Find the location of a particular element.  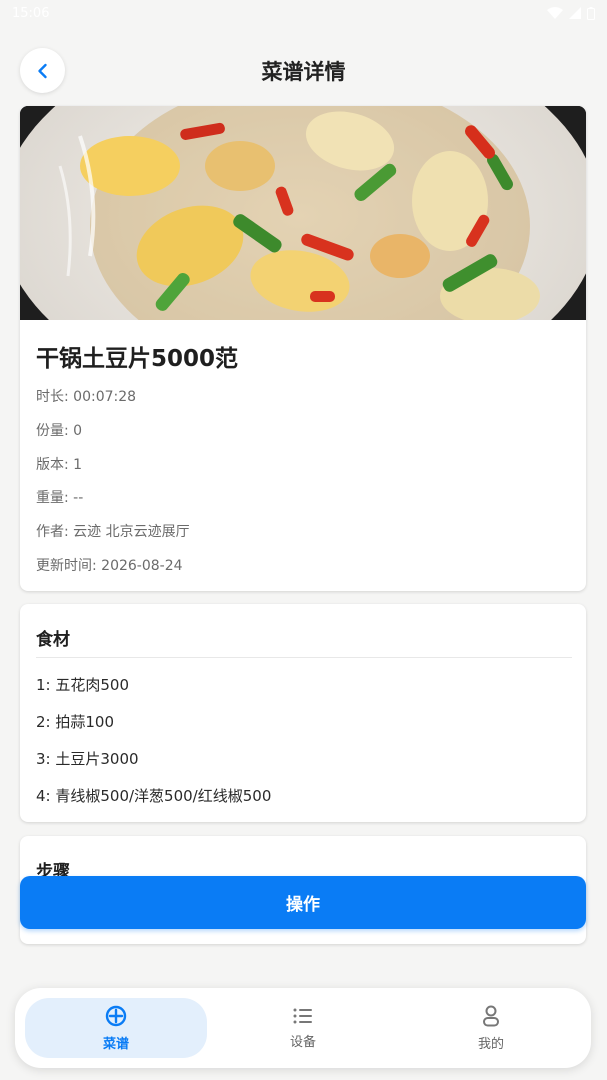

ingredient-item: 2: 拍蒜100 is located at coordinates (75, 722).